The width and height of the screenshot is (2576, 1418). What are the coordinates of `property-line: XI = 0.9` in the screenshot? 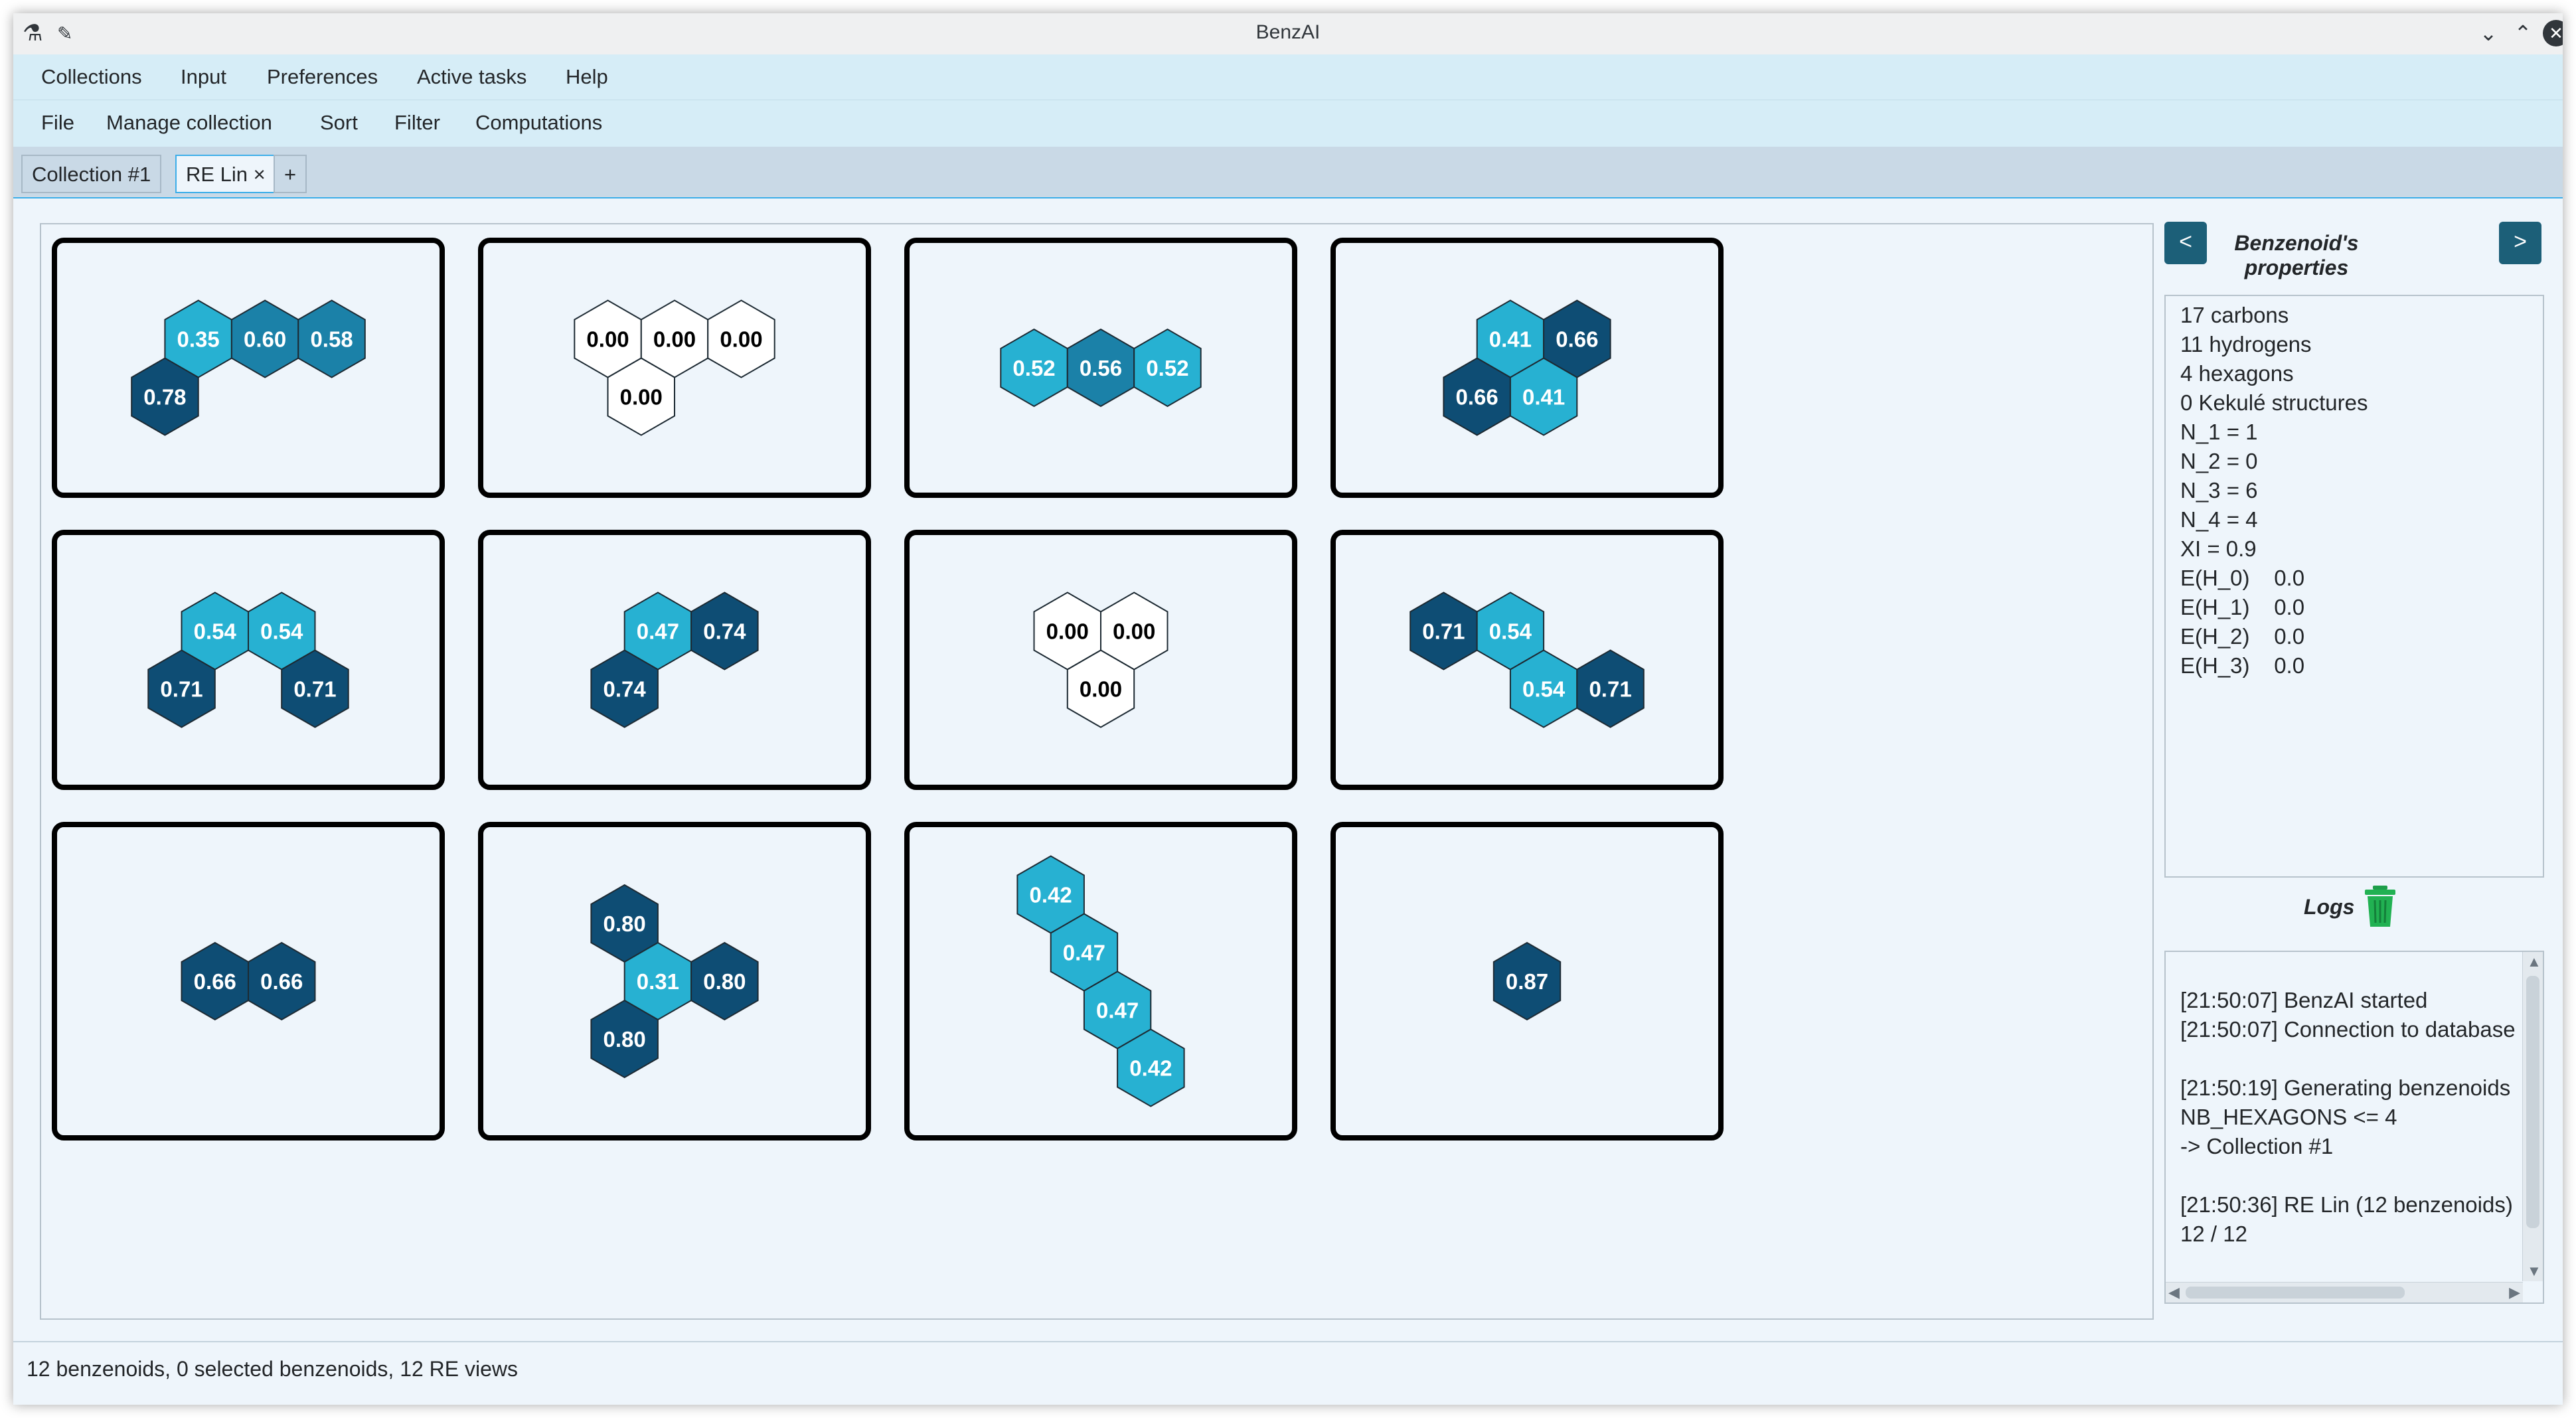 It's located at (2218, 548).